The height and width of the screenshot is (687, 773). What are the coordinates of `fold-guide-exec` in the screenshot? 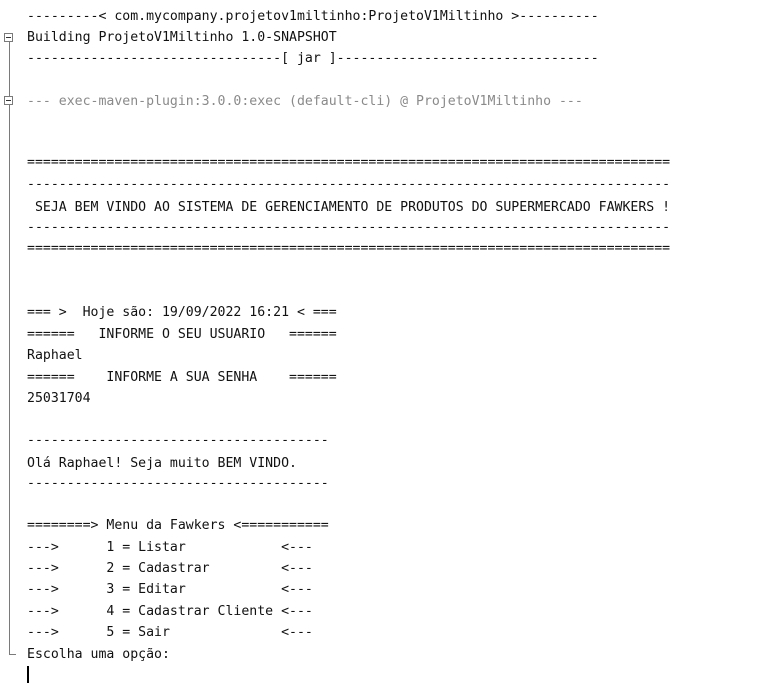 It's located at (9, 380).